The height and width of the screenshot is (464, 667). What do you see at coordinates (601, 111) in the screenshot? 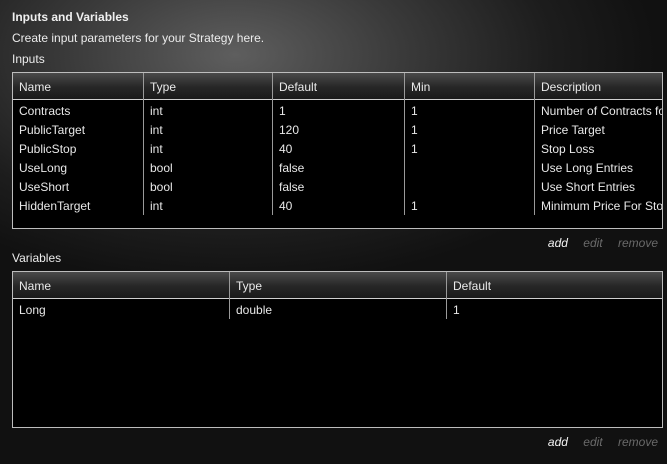
I see `inputs-cell: Number of Contracts for` at bounding box center [601, 111].